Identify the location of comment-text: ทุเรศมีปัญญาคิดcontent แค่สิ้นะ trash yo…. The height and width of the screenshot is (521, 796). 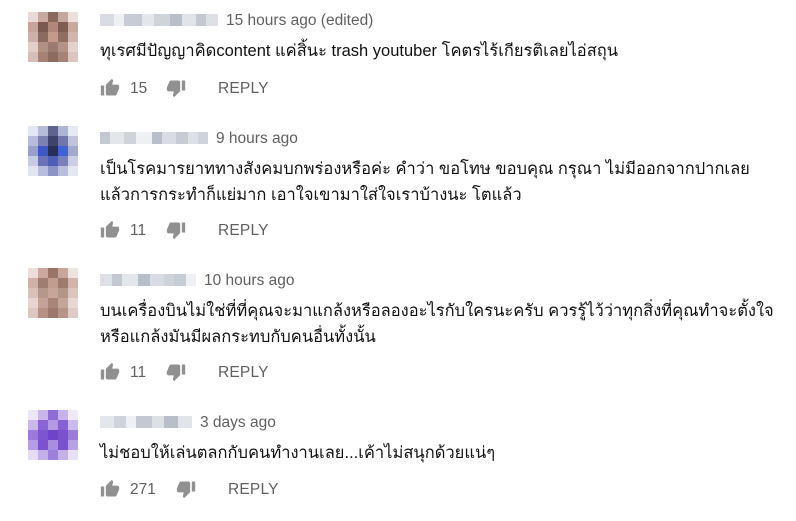
(359, 51).